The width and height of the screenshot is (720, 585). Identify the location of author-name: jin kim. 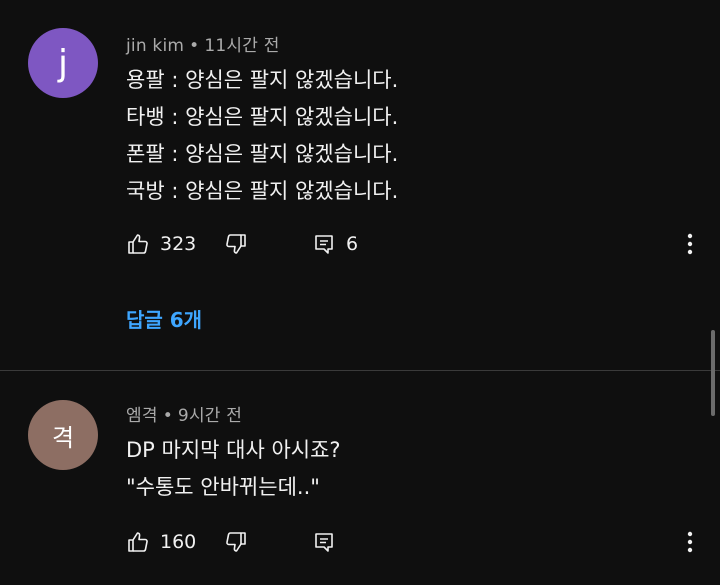
(155, 46).